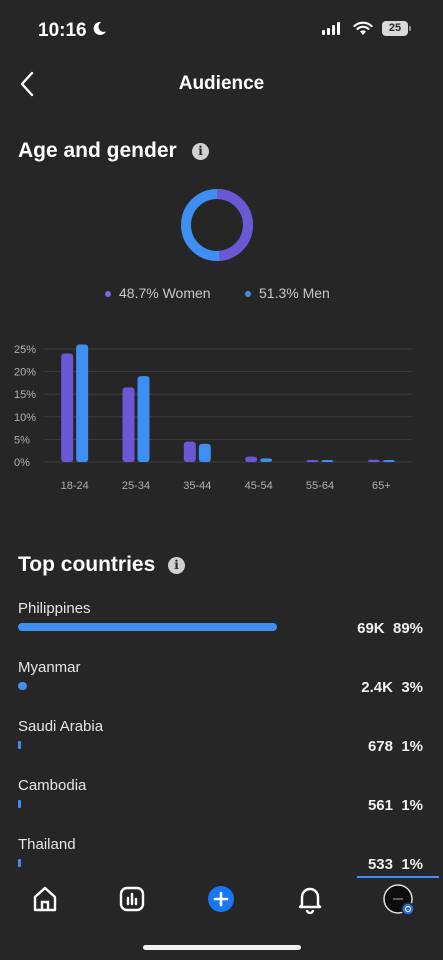  What do you see at coordinates (108, 294) in the screenshot?
I see `legend-women-dot` at bounding box center [108, 294].